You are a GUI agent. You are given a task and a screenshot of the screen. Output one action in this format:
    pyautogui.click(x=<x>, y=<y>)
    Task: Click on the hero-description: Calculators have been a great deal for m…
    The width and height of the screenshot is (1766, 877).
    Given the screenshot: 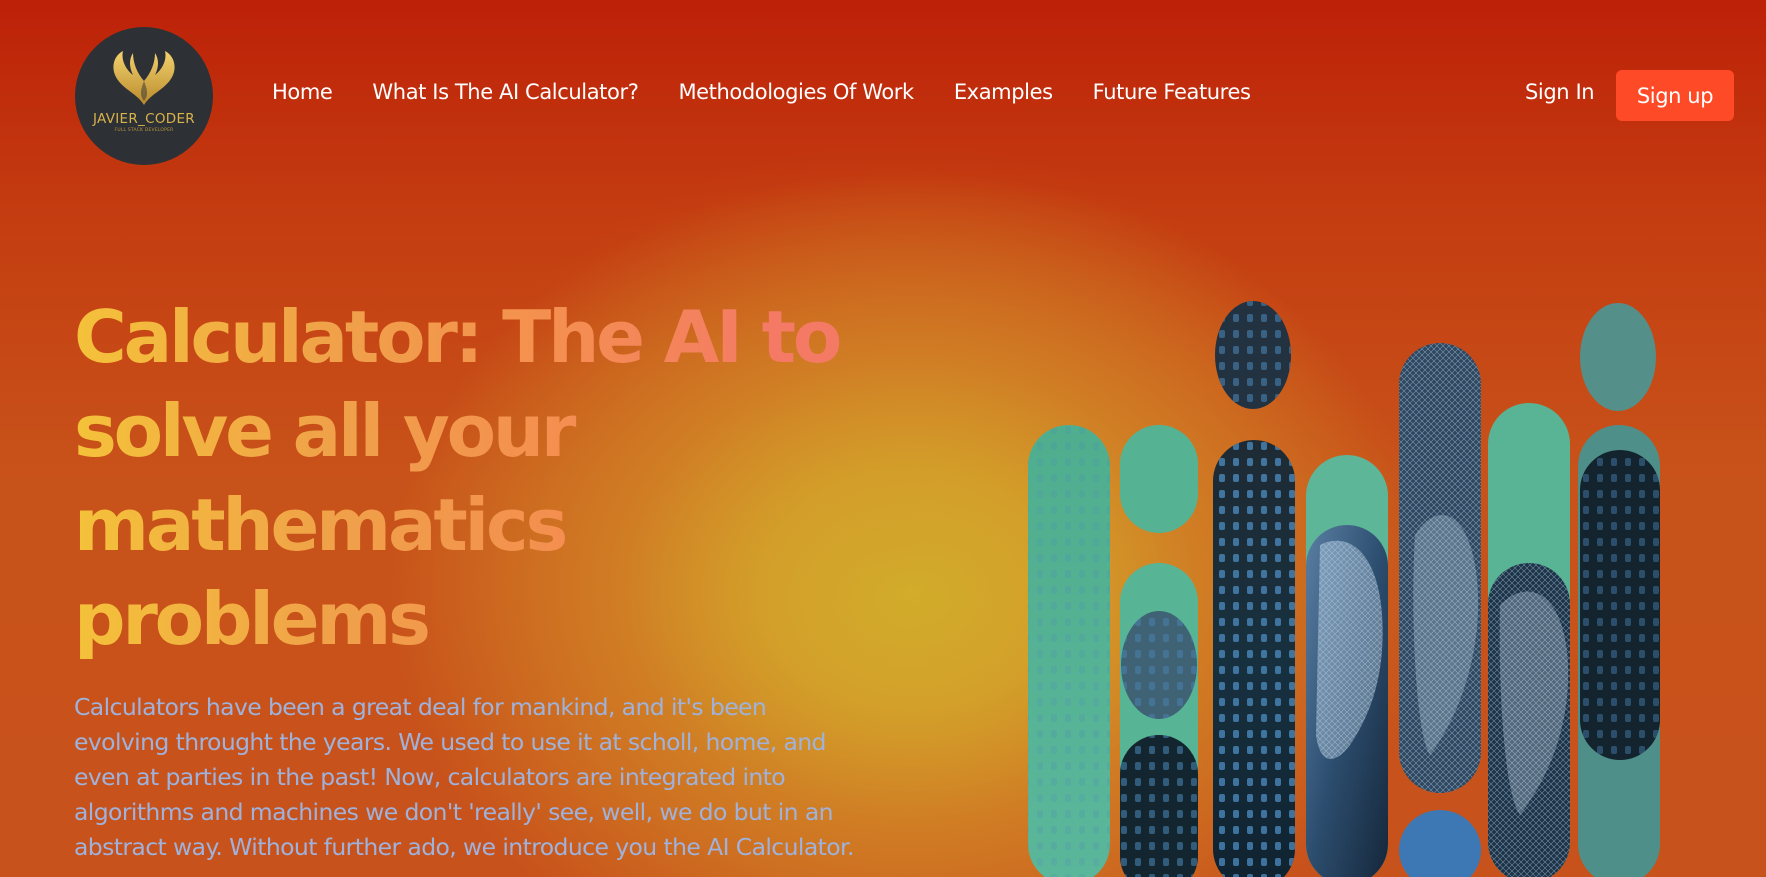 What is the action you would take?
    pyautogui.click(x=464, y=777)
    